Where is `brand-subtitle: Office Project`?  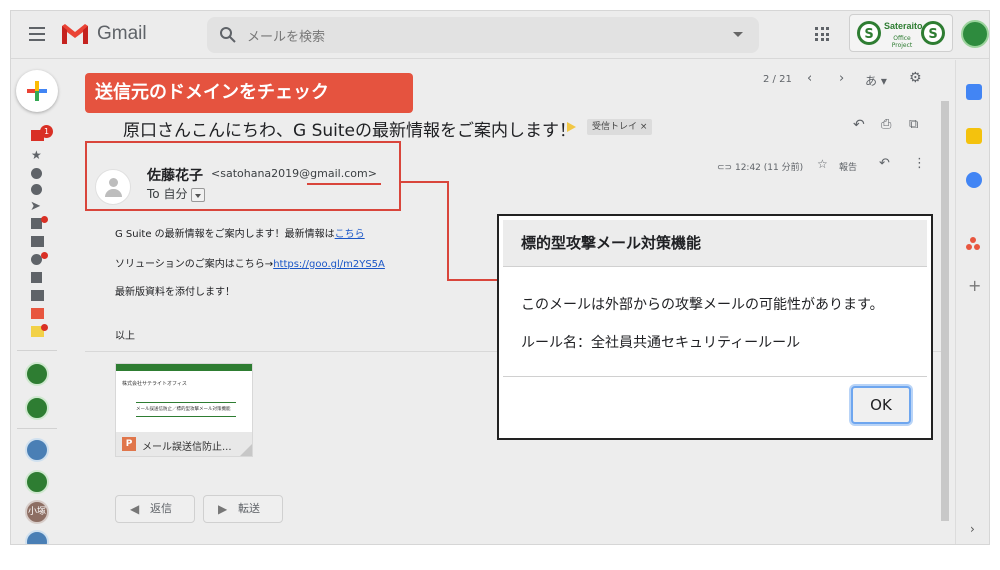
brand-subtitle: Office Project is located at coordinates (902, 42).